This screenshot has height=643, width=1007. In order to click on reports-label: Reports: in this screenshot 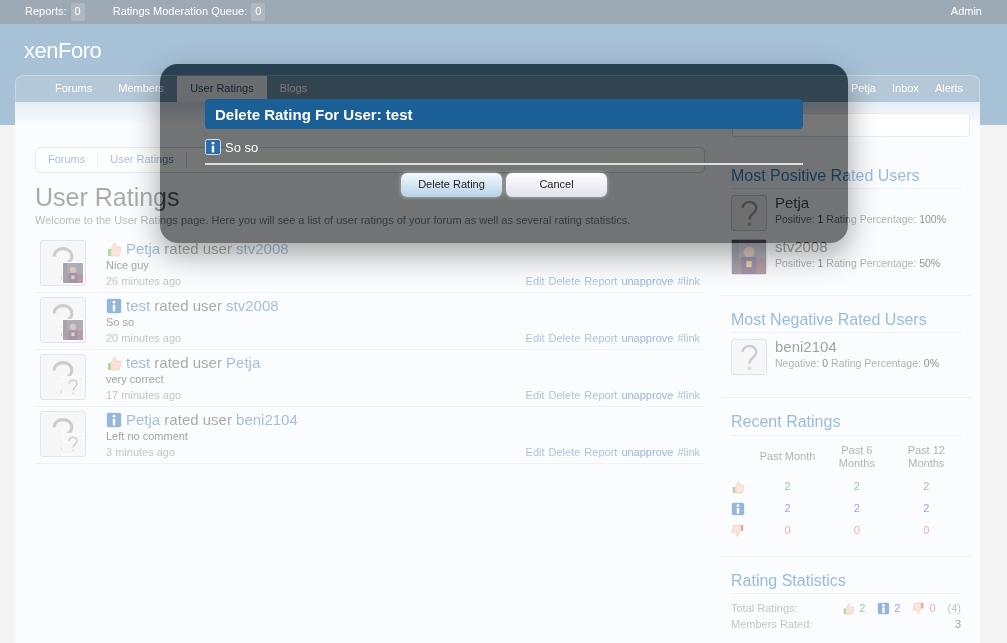, I will do `click(46, 12)`.